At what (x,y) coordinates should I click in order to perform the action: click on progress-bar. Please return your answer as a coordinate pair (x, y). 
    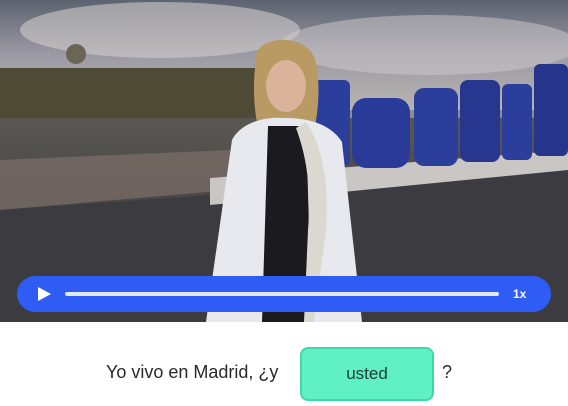
    Looking at the image, I should click on (282, 294).